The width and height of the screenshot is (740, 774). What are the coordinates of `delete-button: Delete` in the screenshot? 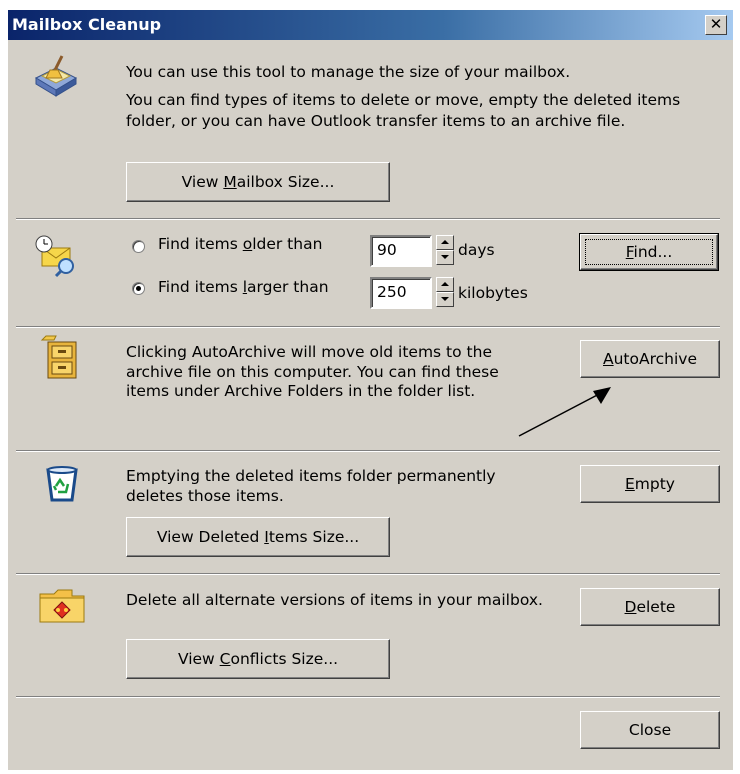 It's located at (650, 607).